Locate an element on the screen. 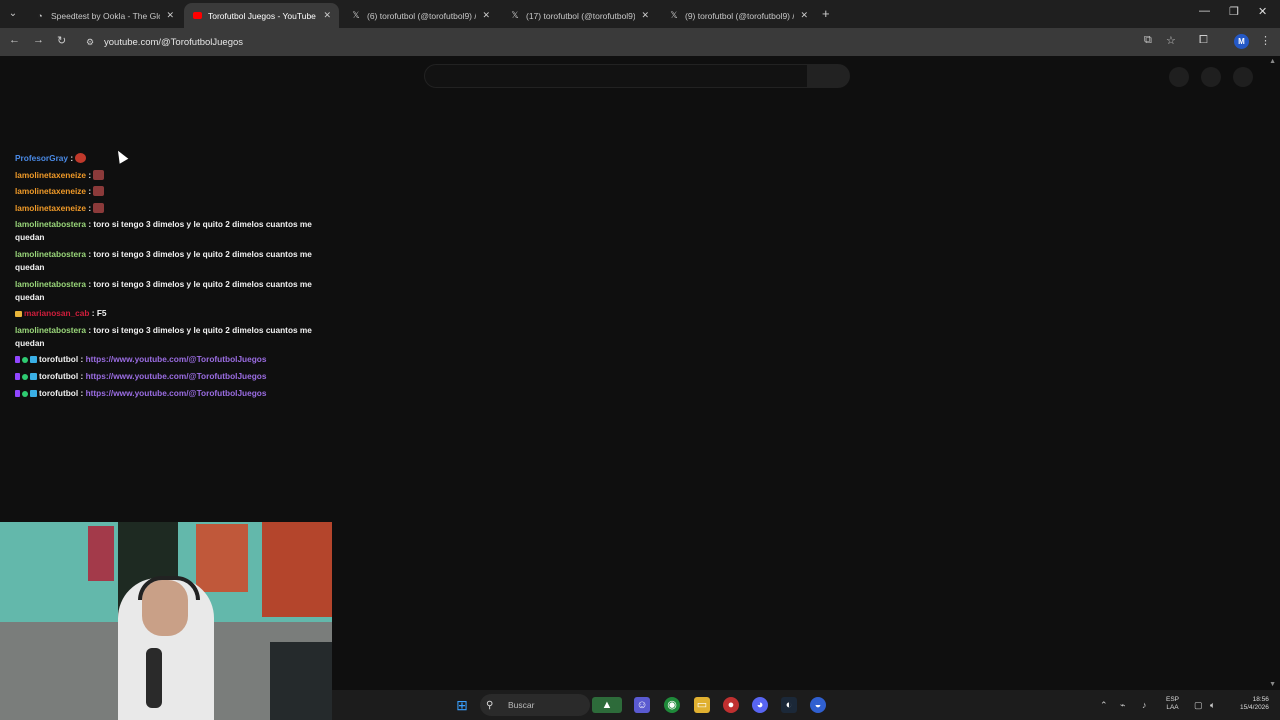  account-avatar-placeholder is located at coordinates (1243, 77).